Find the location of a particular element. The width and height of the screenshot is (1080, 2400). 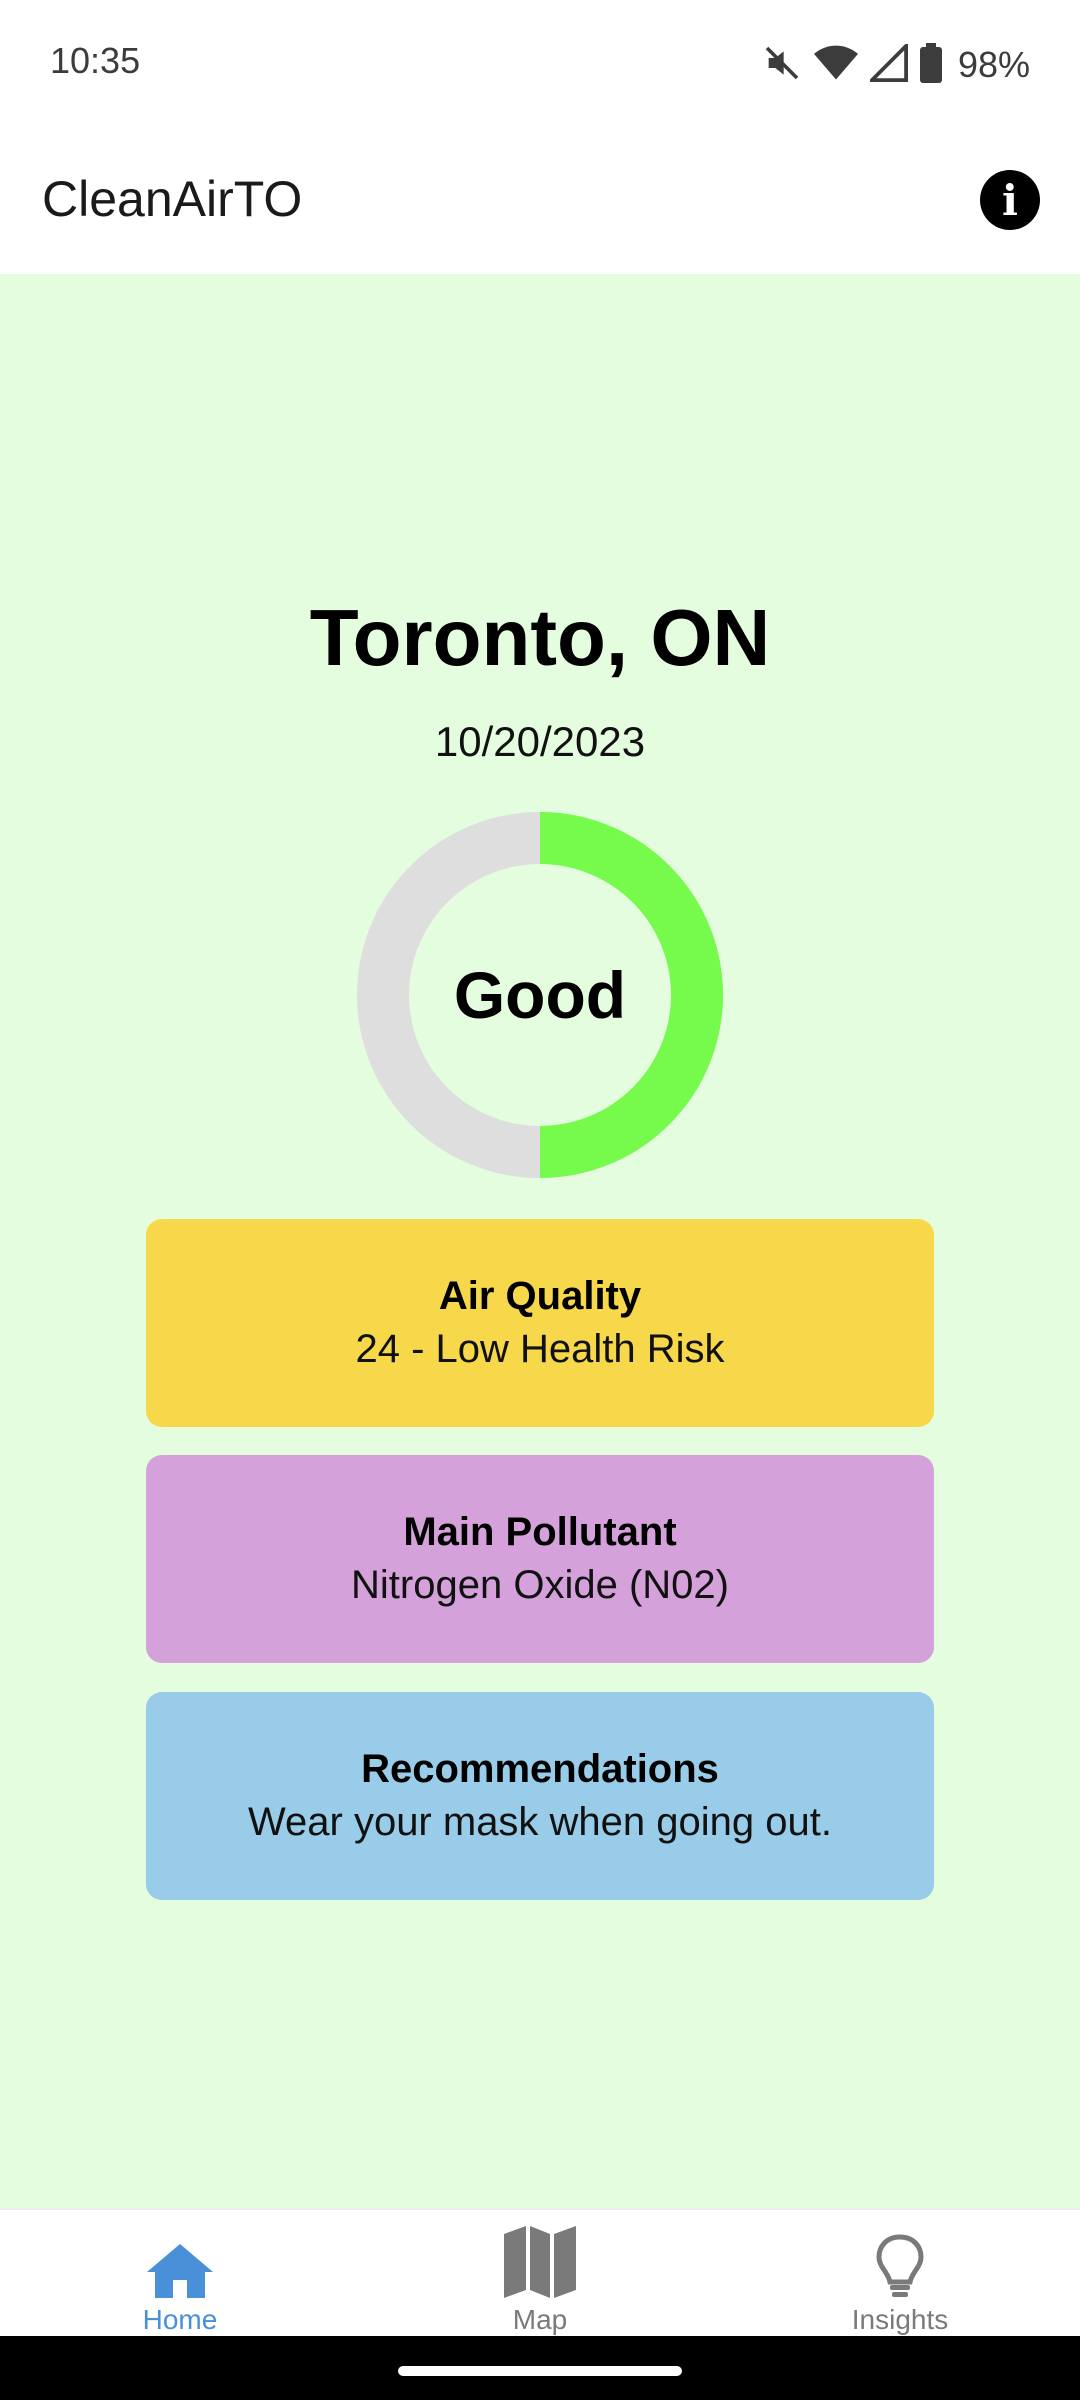

signal-icon is located at coordinates (887, 63).